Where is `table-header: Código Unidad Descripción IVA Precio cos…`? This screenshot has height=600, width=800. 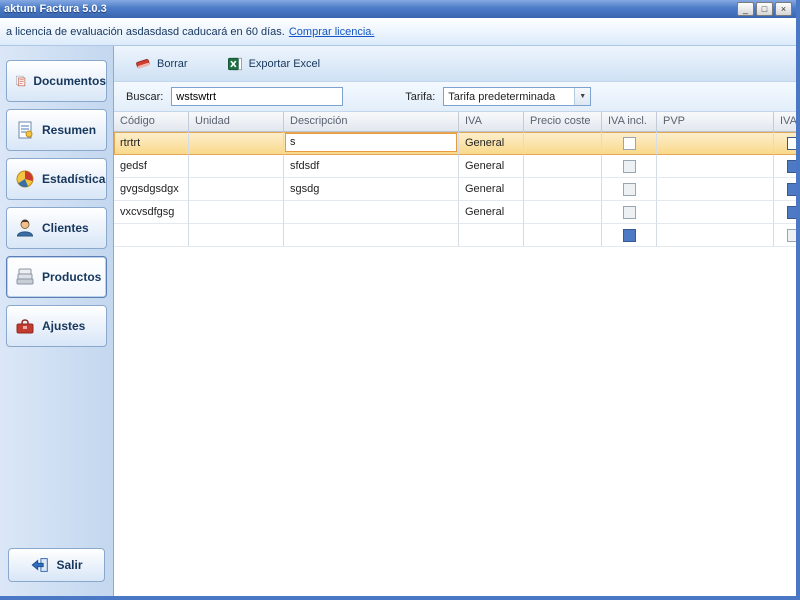 table-header: Código Unidad Descripción IVA Precio cos… is located at coordinates (455, 122).